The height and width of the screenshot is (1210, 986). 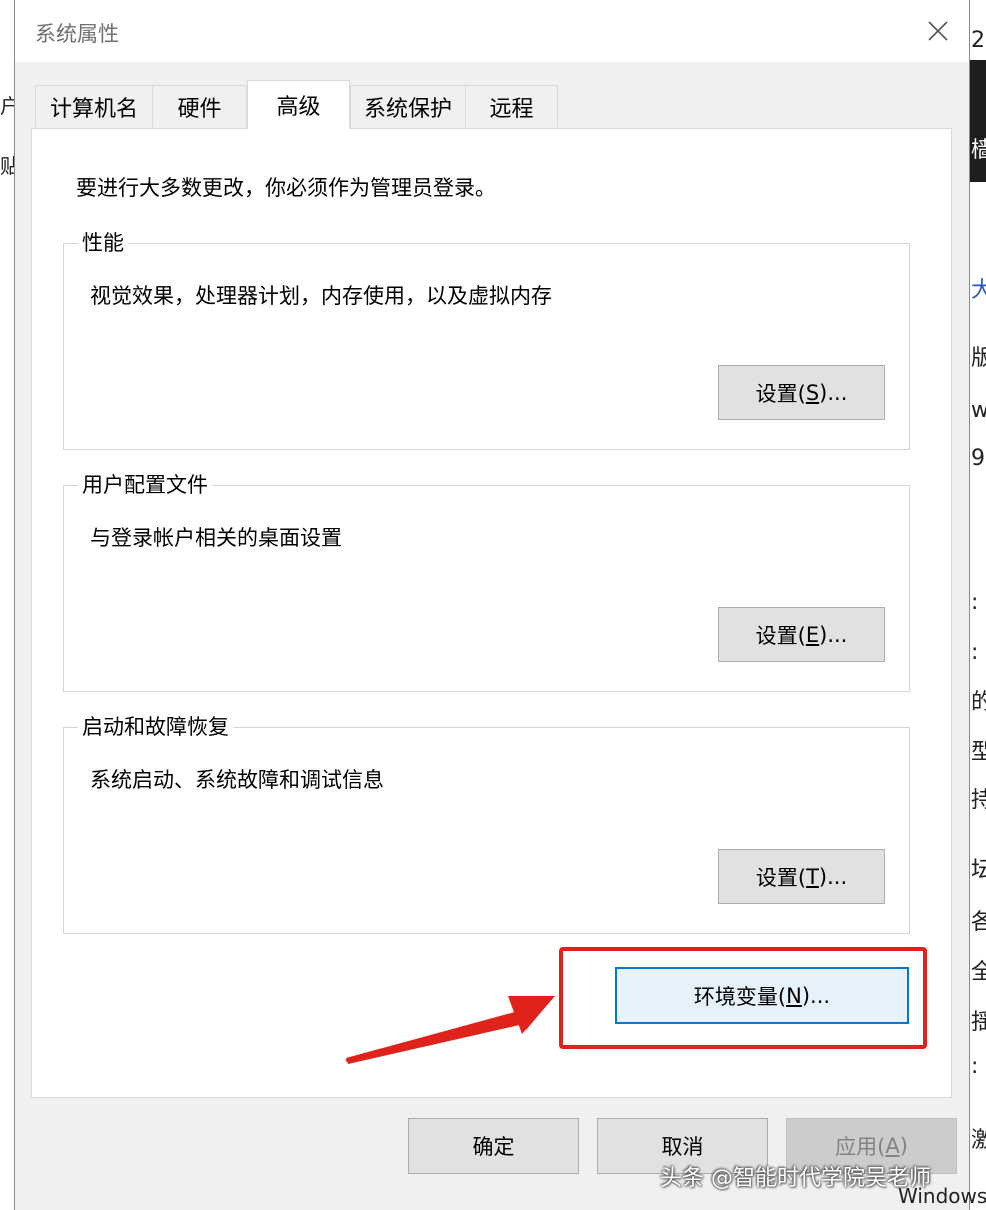 I want to click on background-text: 坛, so click(x=978, y=870).